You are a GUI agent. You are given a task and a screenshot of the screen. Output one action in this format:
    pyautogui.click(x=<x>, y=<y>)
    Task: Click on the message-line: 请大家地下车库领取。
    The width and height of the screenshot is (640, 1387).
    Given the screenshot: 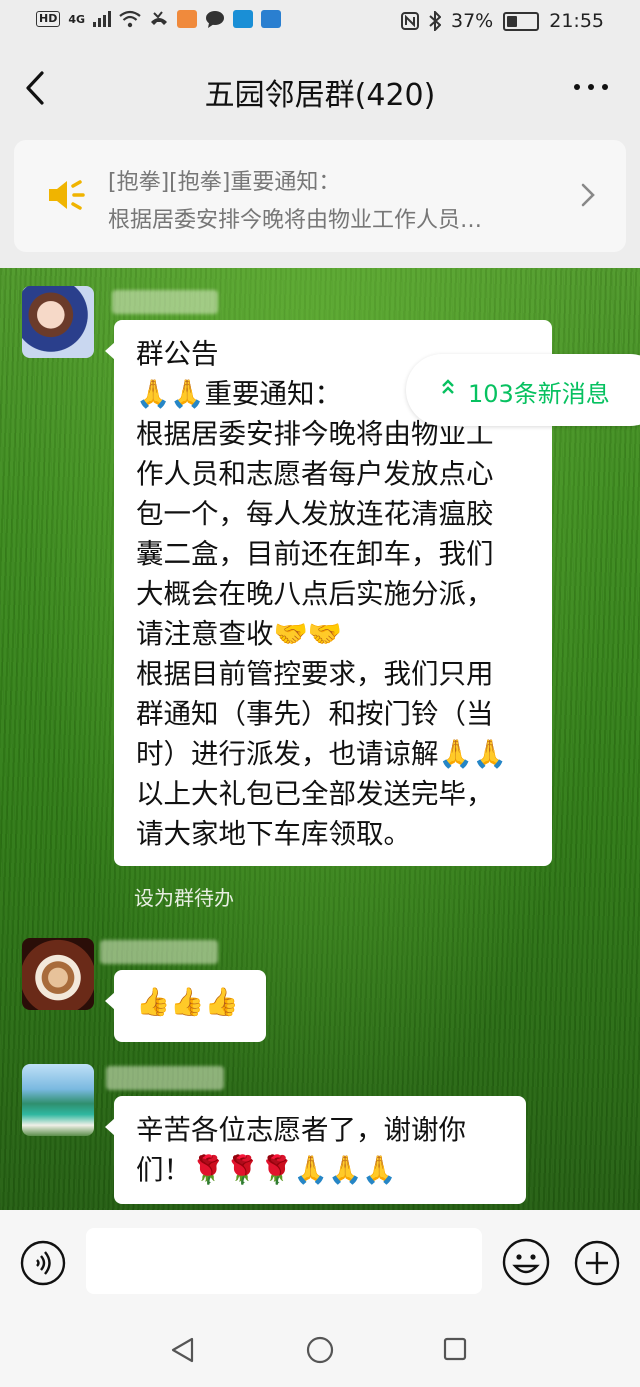 What is the action you would take?
    pyautogui.click(x=273, y=834)
    